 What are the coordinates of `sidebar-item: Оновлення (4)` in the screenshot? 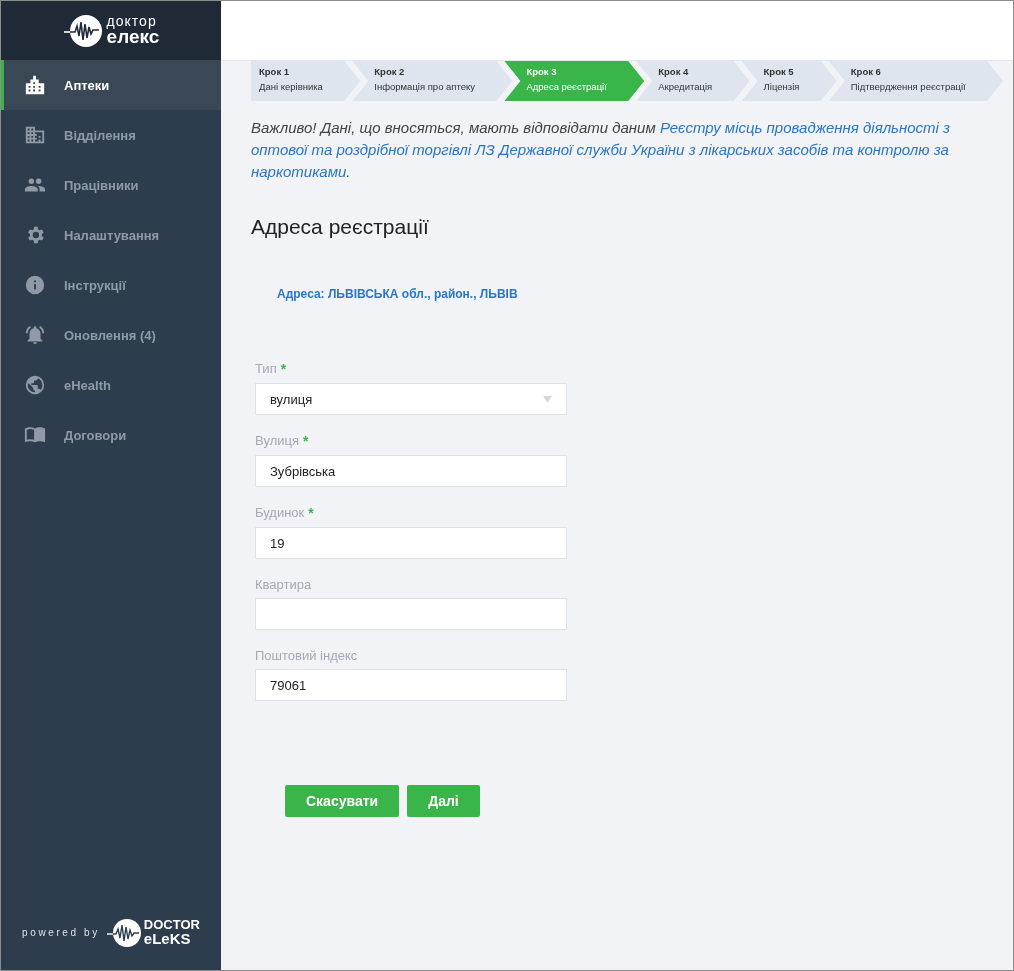 It's located at (111, 335).